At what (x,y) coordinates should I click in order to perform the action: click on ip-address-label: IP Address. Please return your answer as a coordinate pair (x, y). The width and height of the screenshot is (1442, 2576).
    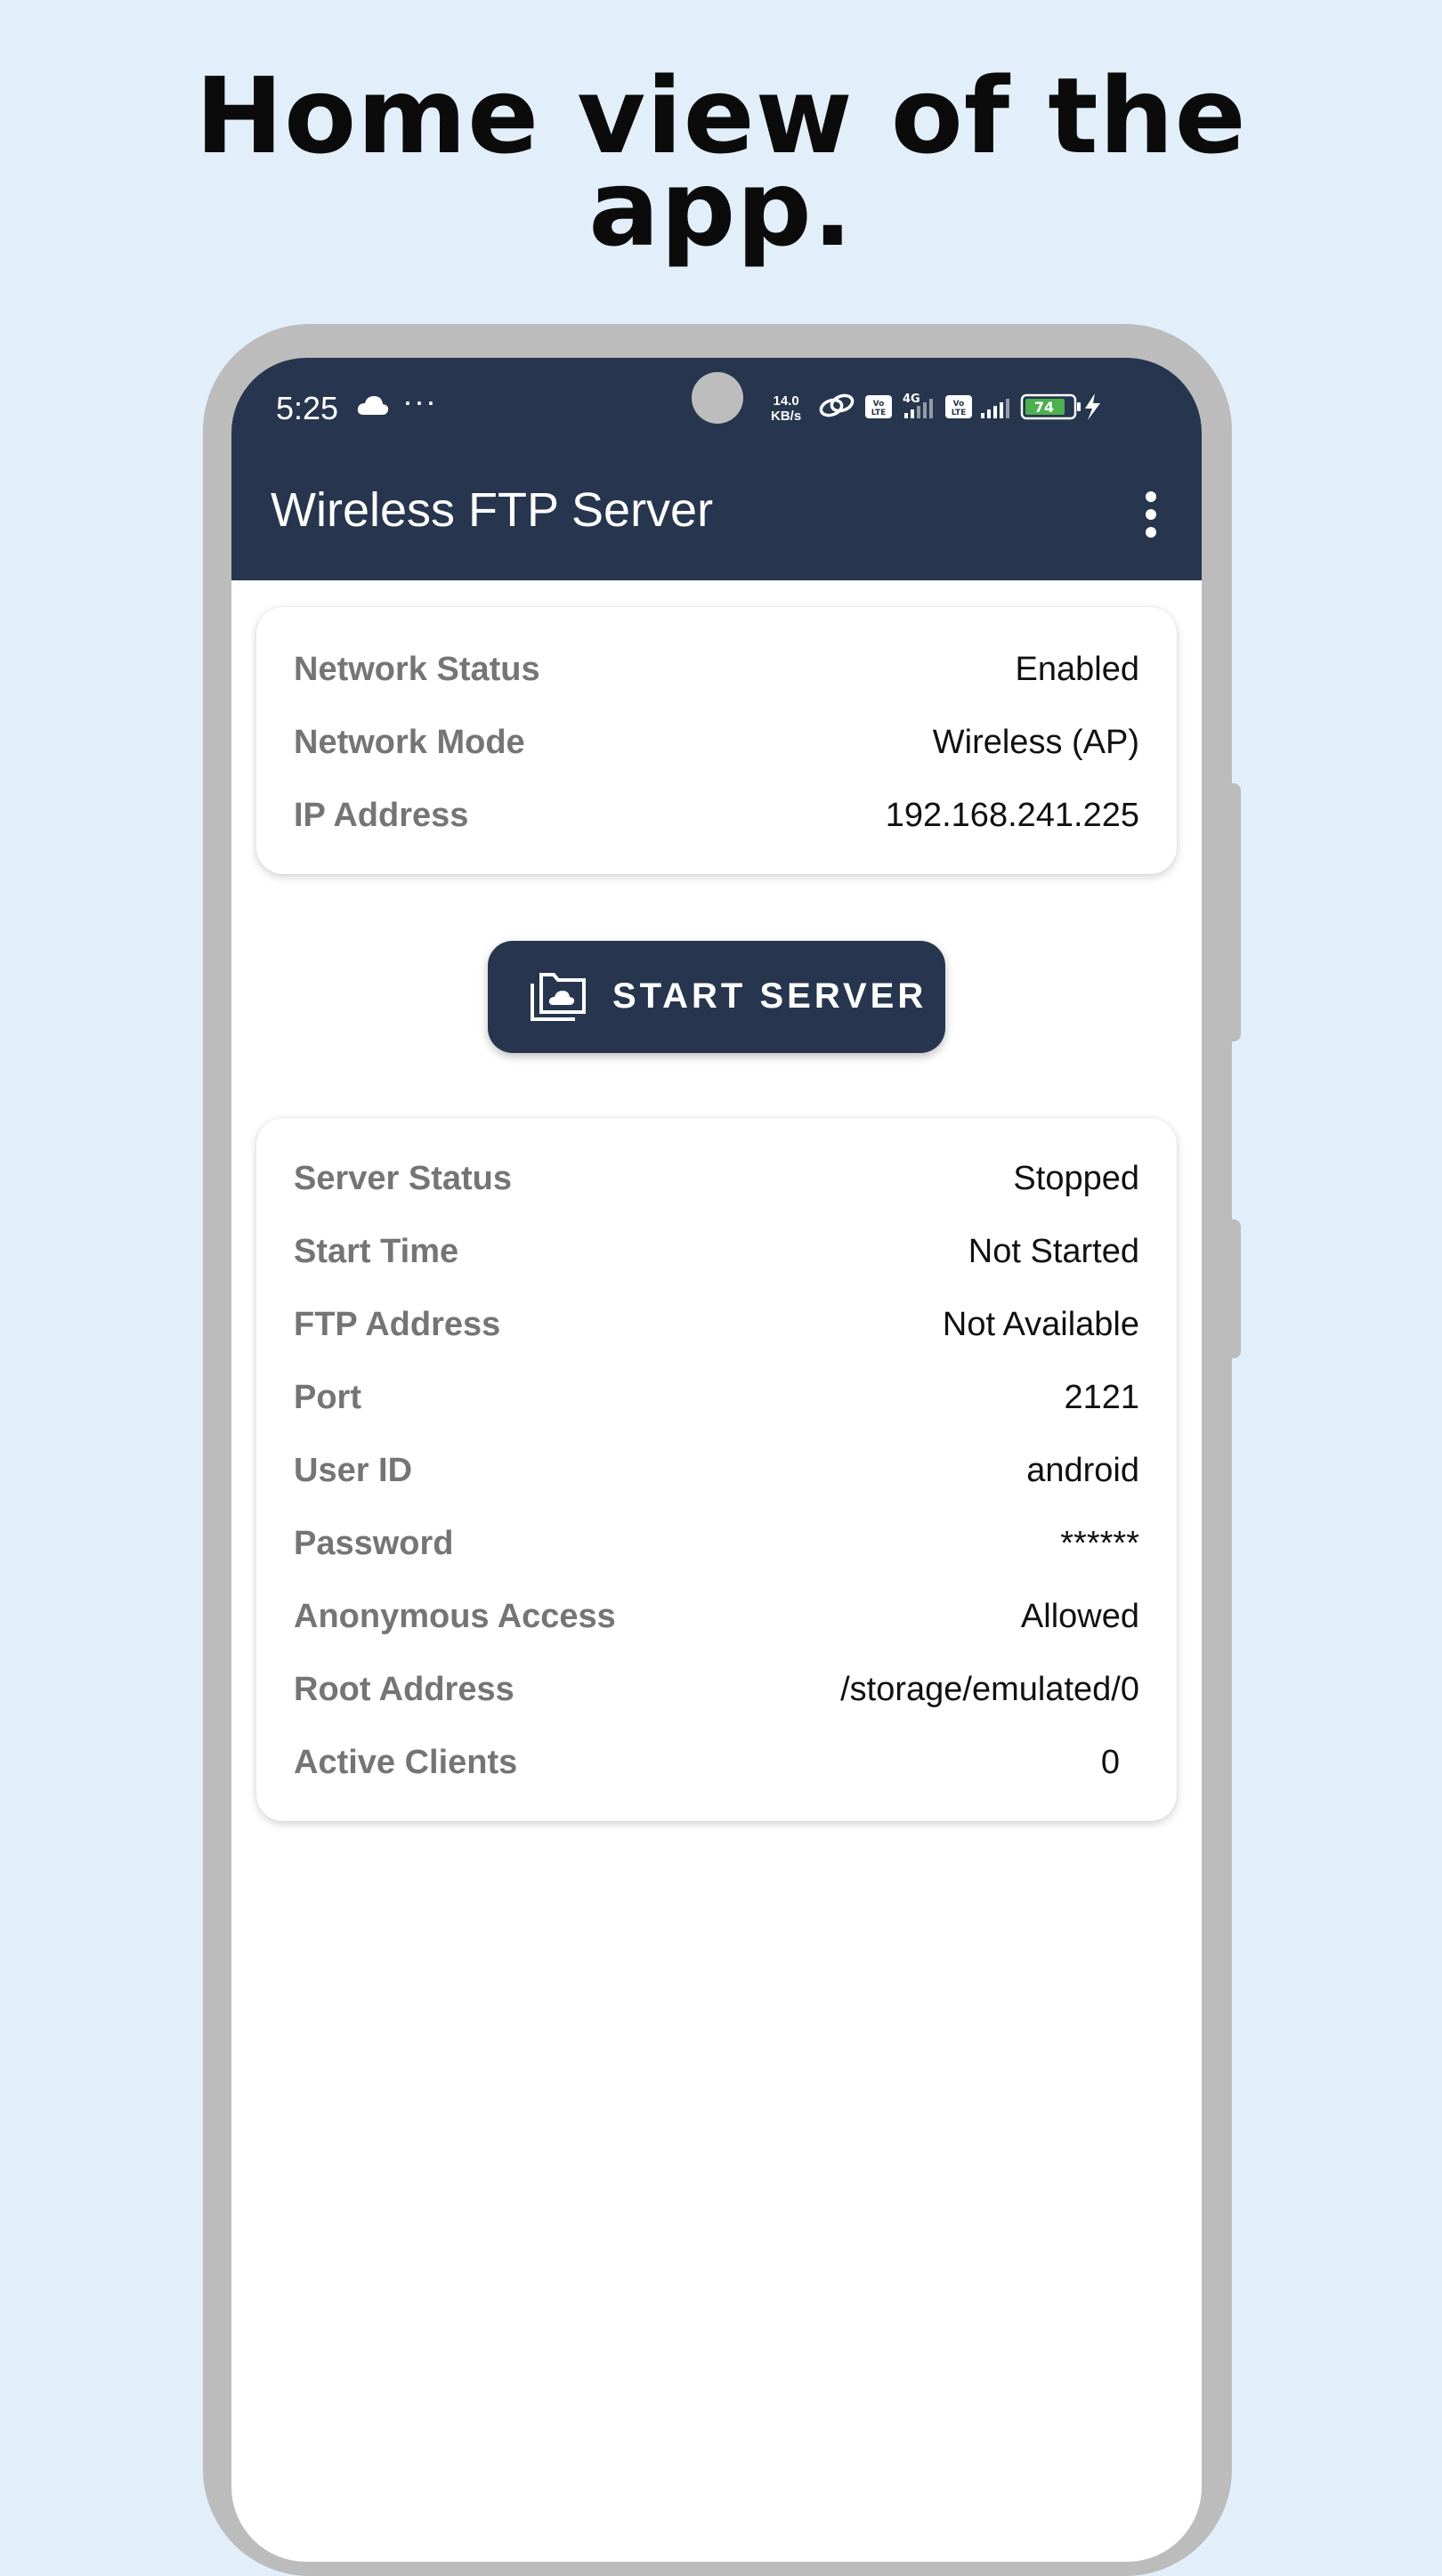
    Looking at the image, I should click on (381, 815).